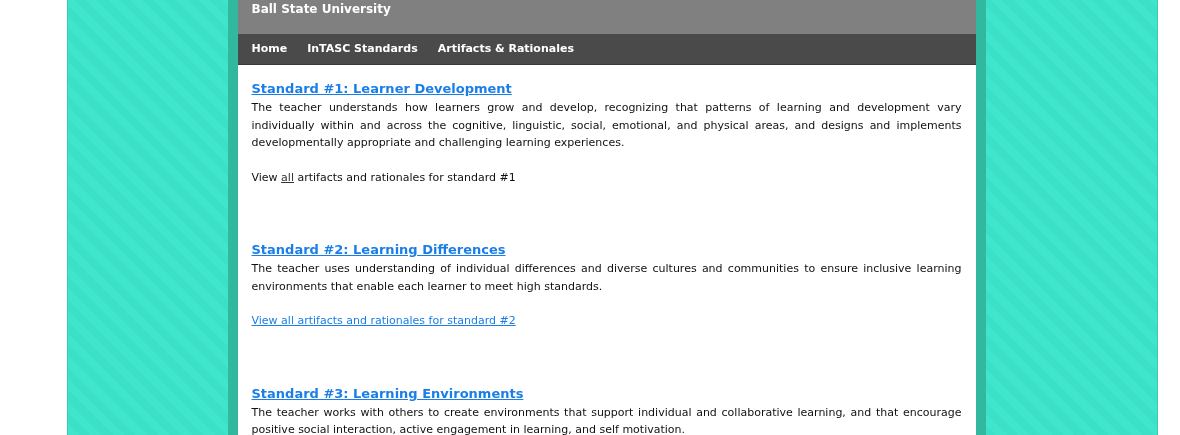 Image resolution: width=1180 pixels, height=435 pixels. Describe the element at coordinates (606, 419) in the screenshot. I see `standard-description: The teacher works with others to create environments that support individual and collaborative learning, and that encourage positive social interaction, active engagement in learning, and self motivation.` at that location.